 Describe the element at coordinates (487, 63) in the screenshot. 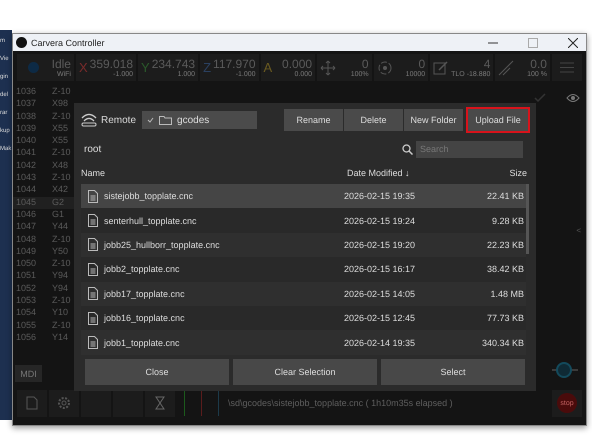

I see `status-value: 4` at that location.